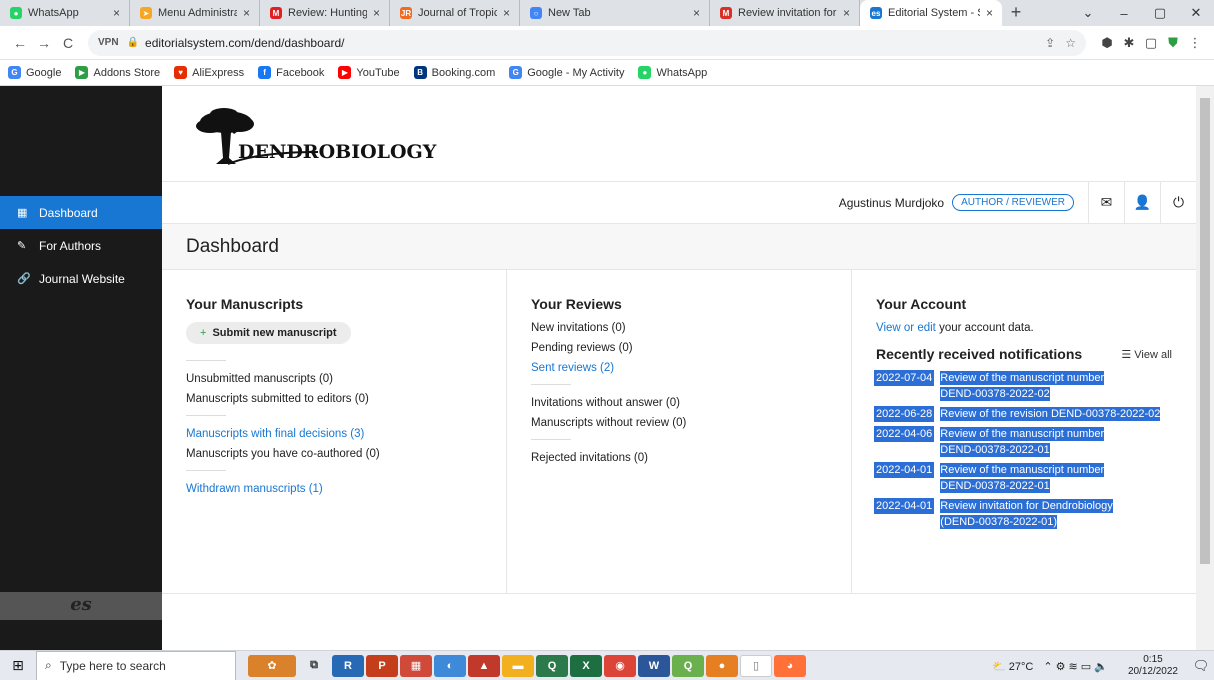 The image size is (1214, 680). I want to click on user-name: Agustinus Murdjoko, so click(891, 203).